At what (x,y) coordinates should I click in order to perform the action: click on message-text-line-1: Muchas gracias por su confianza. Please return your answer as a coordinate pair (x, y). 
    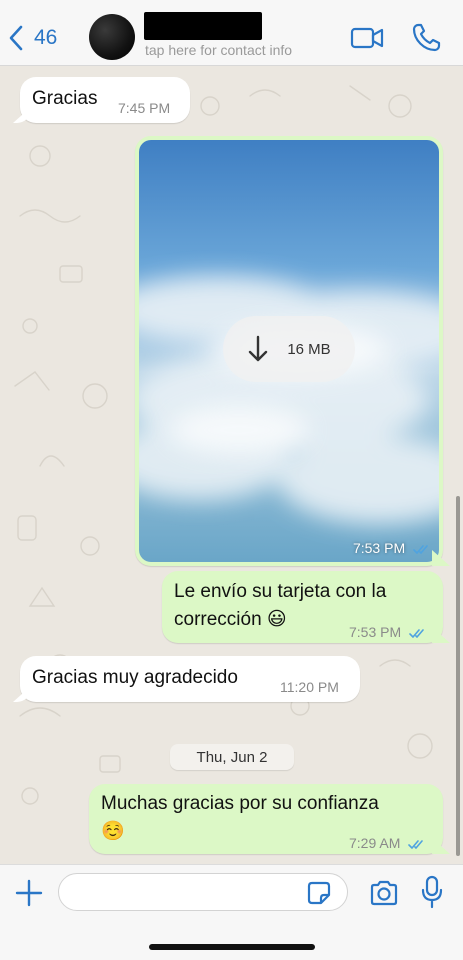
    Looking at the image, I should click on (240, 803).